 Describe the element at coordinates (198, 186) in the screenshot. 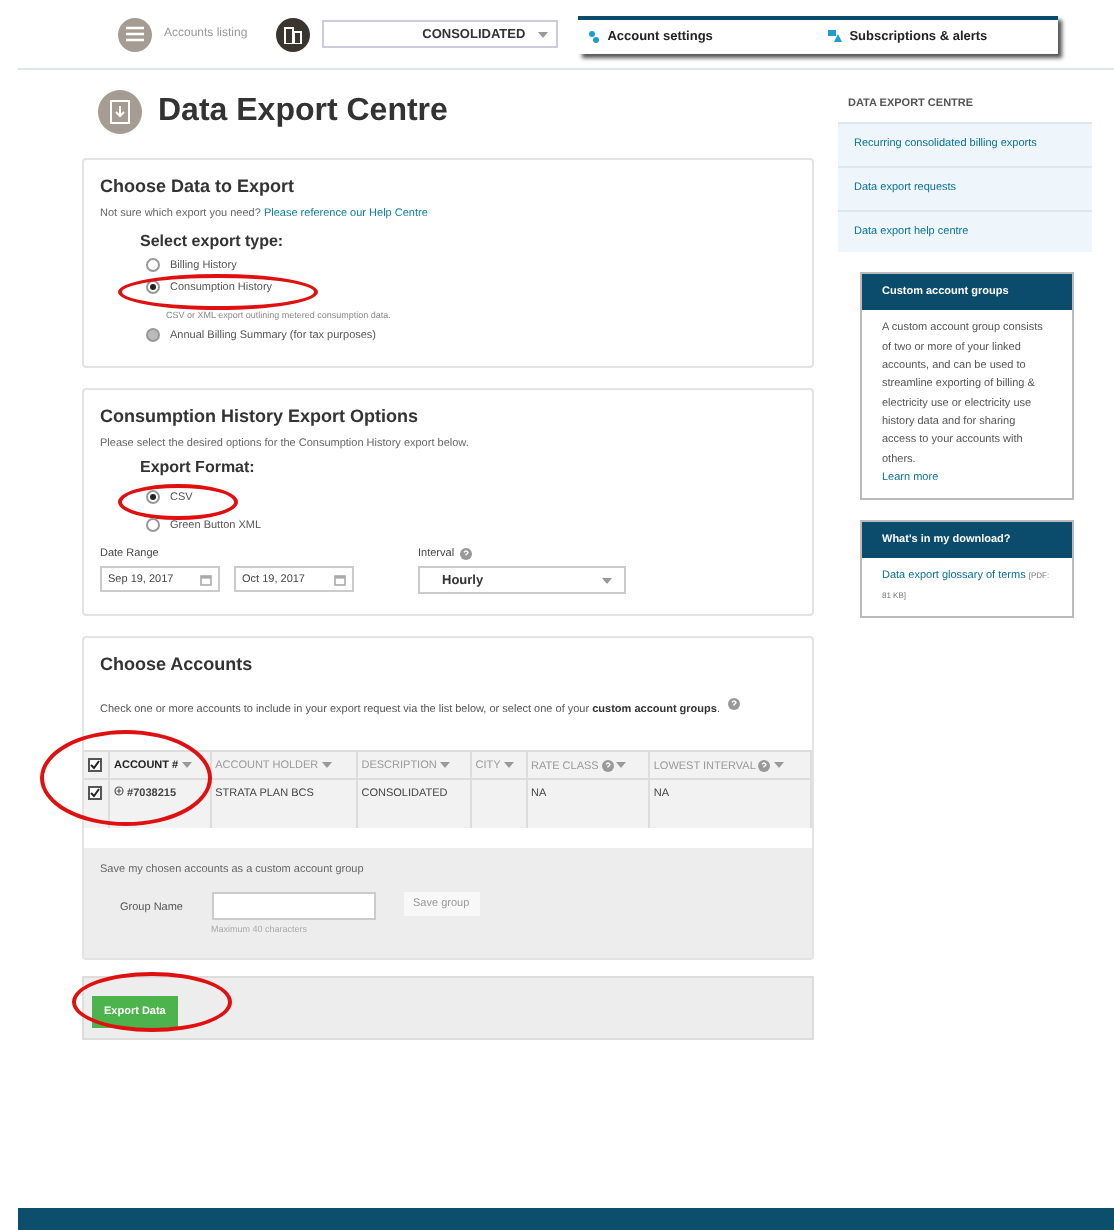

I see `section-title: Choose Data to Export` at that location.